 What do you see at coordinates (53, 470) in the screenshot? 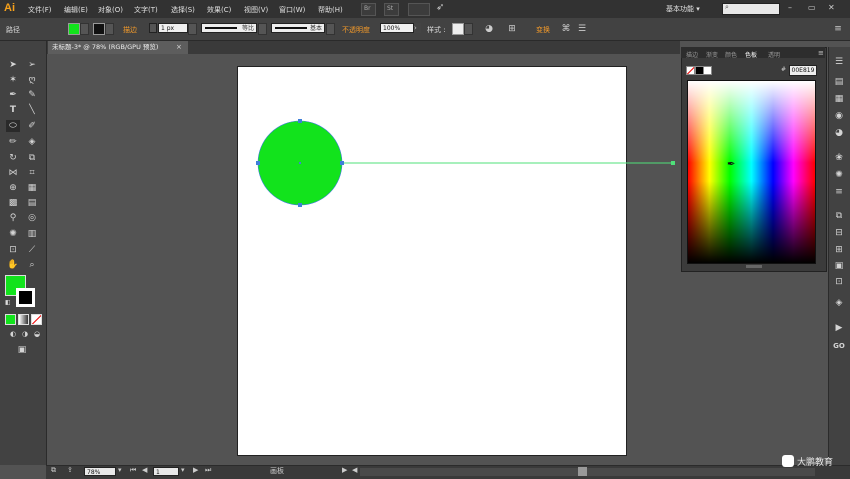
I see `gpu-icon: ⧉` at bounding box center [53, 470].